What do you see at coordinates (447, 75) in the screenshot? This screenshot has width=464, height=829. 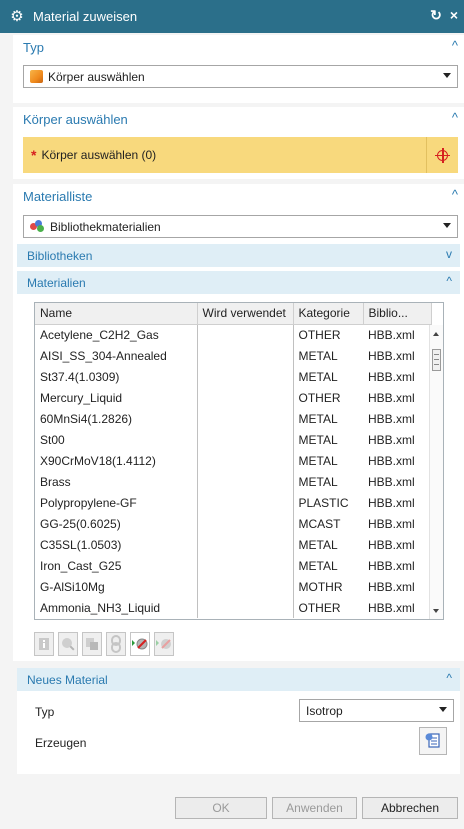 I see `dropdown-arrow-icon` at bounding box center [447, 75].